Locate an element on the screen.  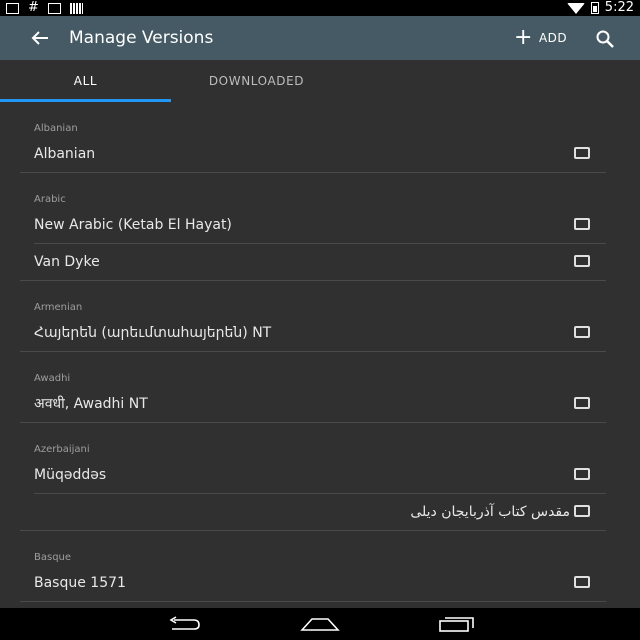
list-item: مقدس کتاب آذربایجان دیلی is located at coordinates (320, 511).